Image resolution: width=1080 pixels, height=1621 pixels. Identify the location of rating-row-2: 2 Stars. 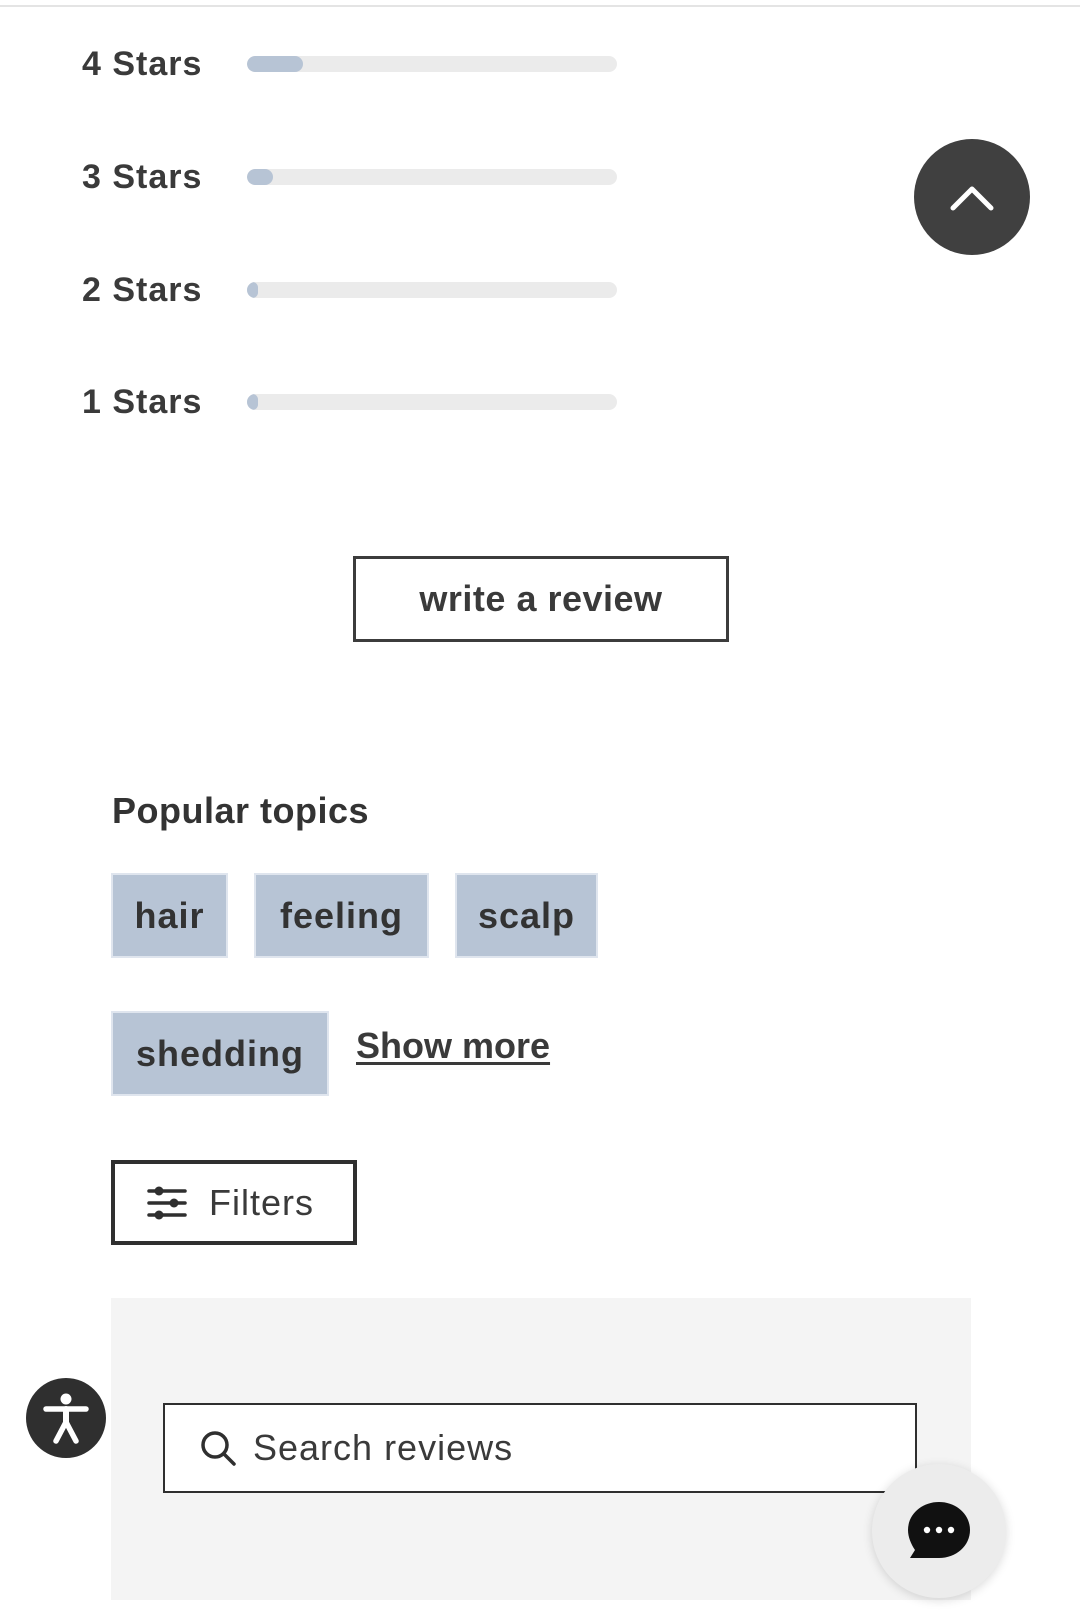
(352, 290).